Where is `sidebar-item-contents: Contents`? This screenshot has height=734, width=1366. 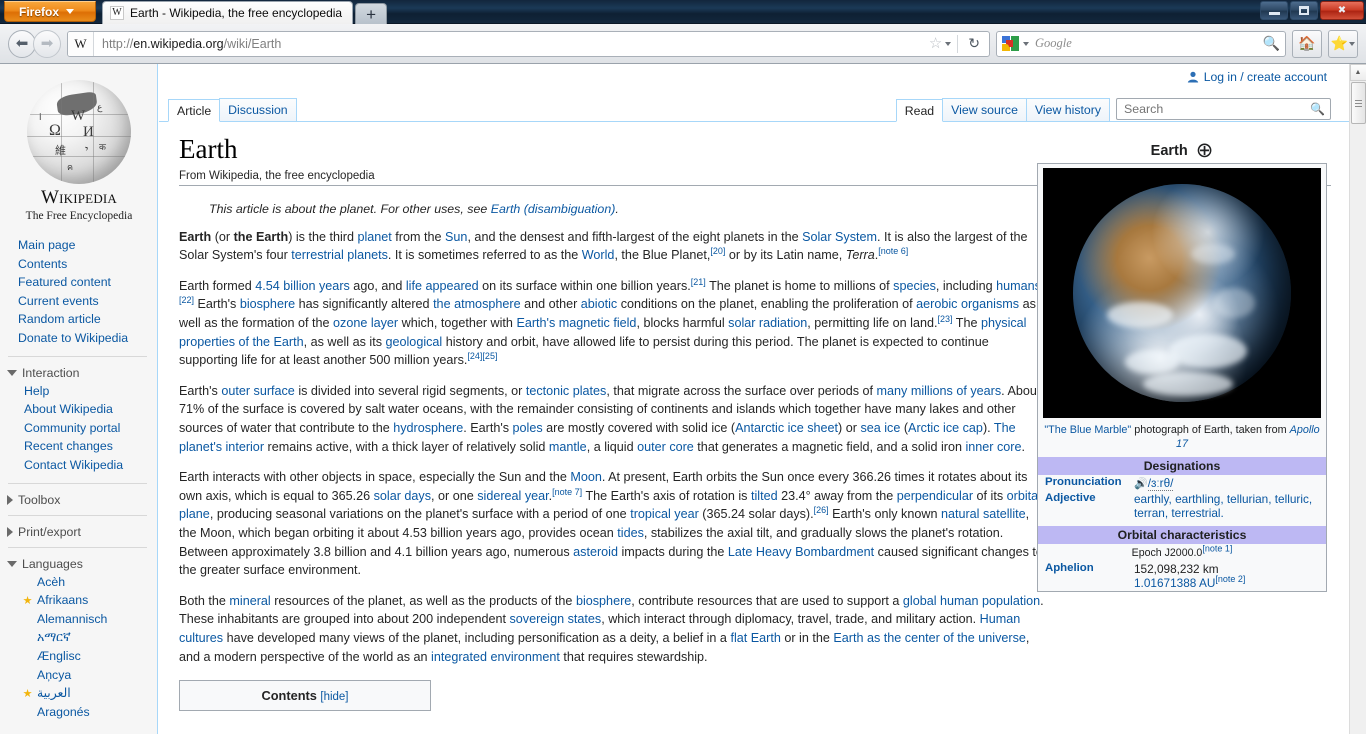 sidebar-item-contents: Contents is located at coordinates (87, 264).